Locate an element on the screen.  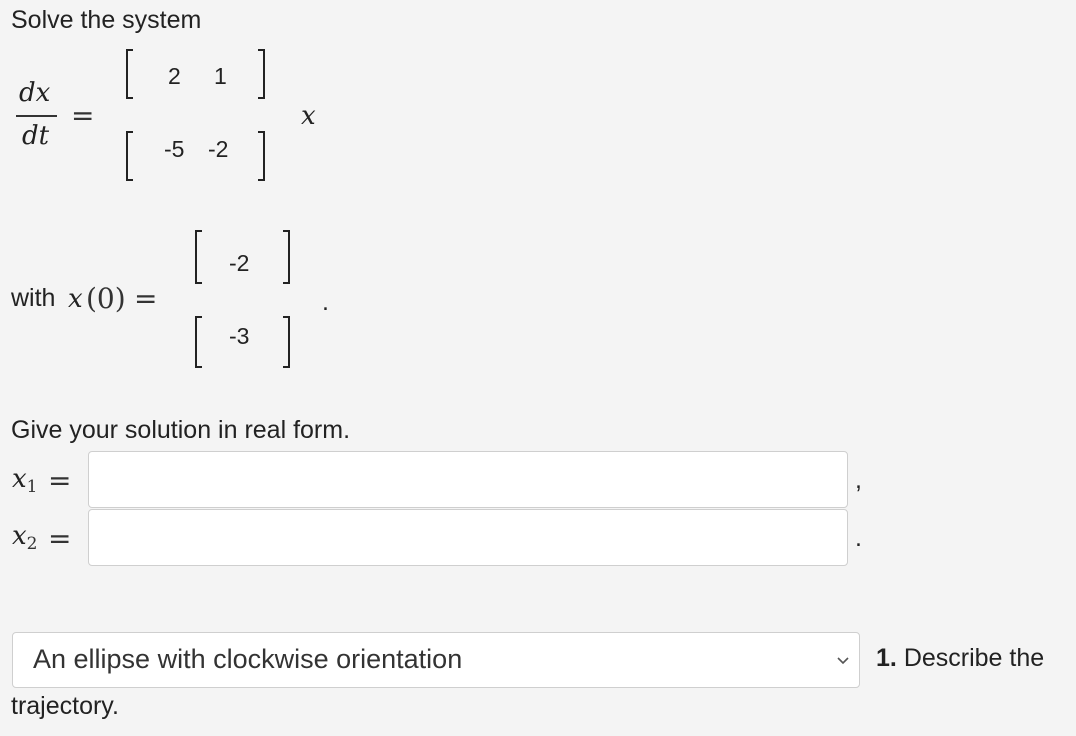
x2-period: . is located at coordinates (858, 538).